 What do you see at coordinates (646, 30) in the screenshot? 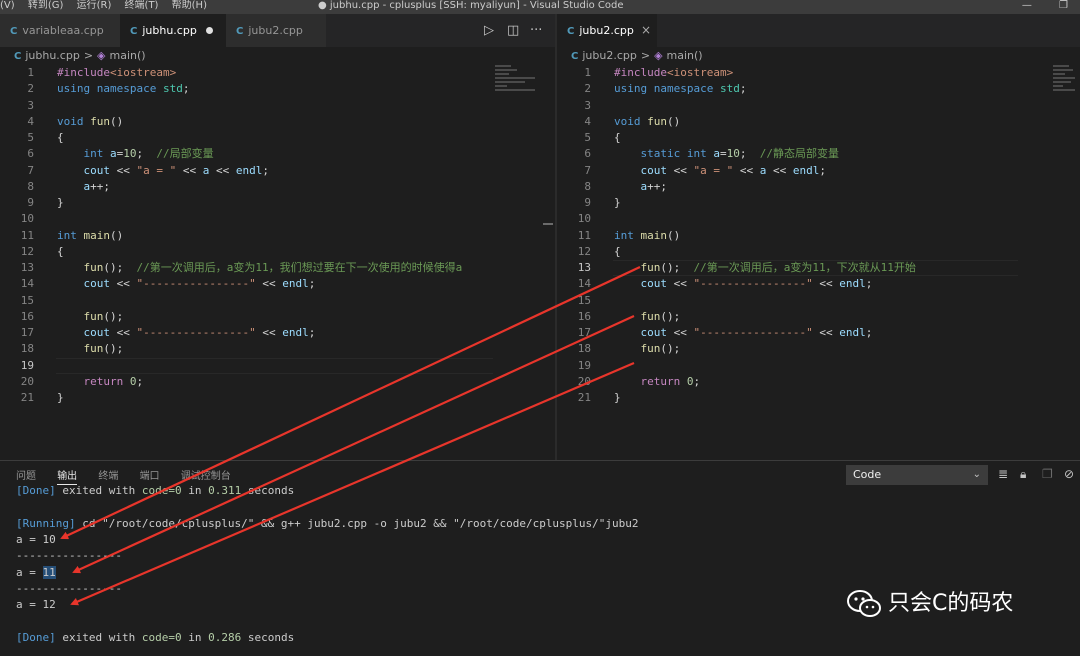
I see `close-icon: ×` at bounding box center [646, 30].